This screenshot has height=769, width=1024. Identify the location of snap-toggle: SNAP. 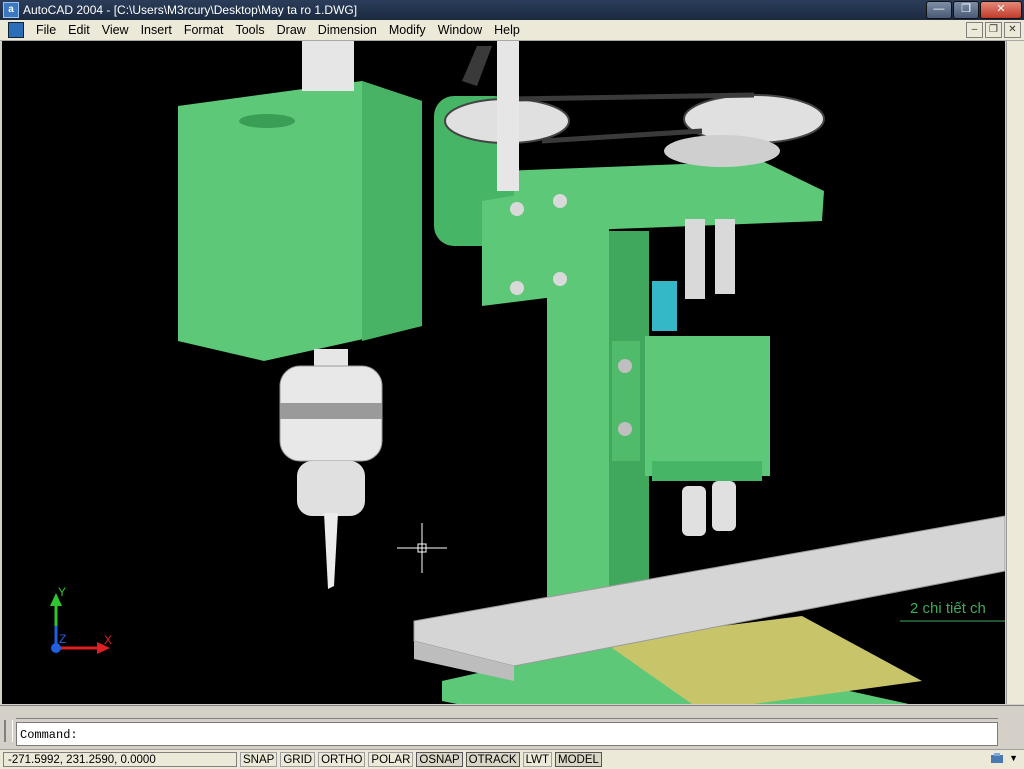
(259, 759).